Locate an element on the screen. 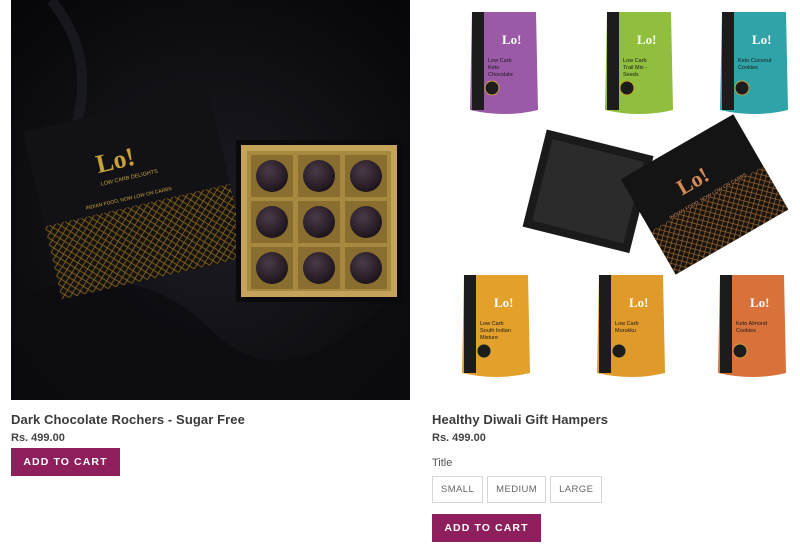 This screenshot has width=800, height=551. variant-label: Title is located at coordinates (442, 463).